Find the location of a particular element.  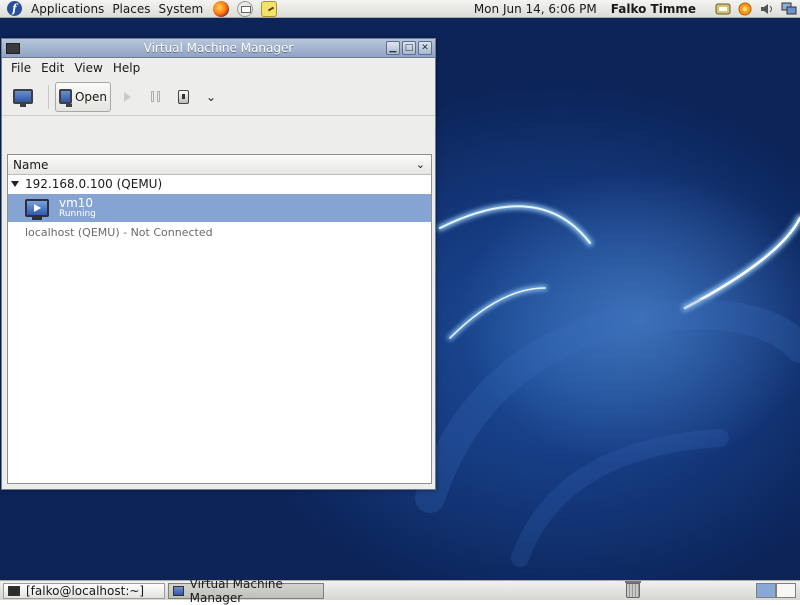

window-controls: ▁ □ ✕ is located at coordinates (409, 48).